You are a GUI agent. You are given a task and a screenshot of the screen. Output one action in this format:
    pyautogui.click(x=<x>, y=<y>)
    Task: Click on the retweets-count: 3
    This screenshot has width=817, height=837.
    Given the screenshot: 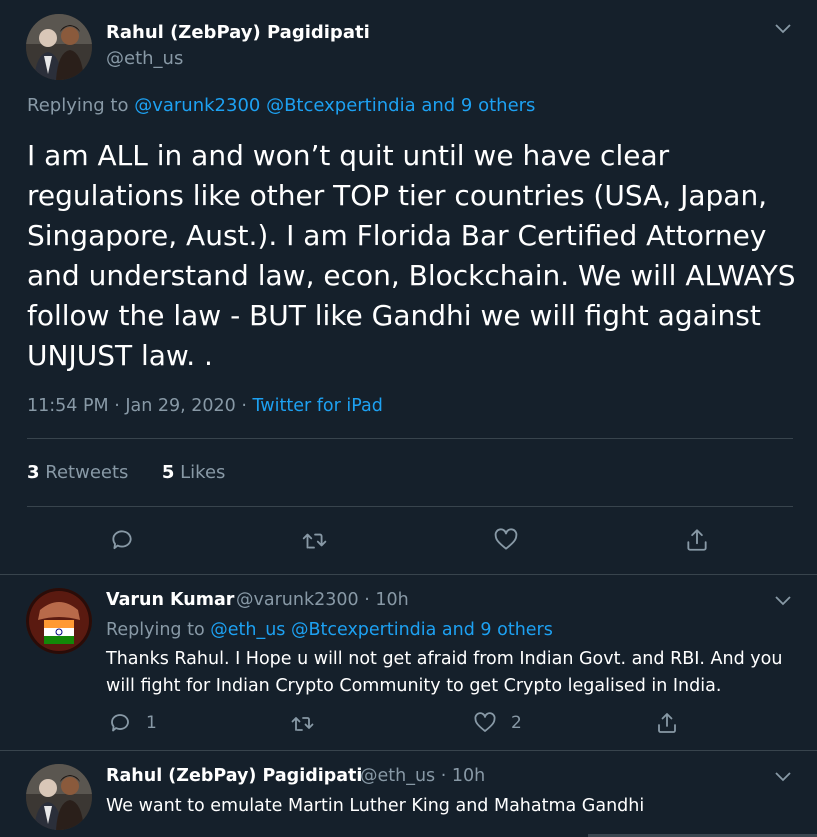 What is the action you would take?
    pyautogui.click(x=33, y=472)
    